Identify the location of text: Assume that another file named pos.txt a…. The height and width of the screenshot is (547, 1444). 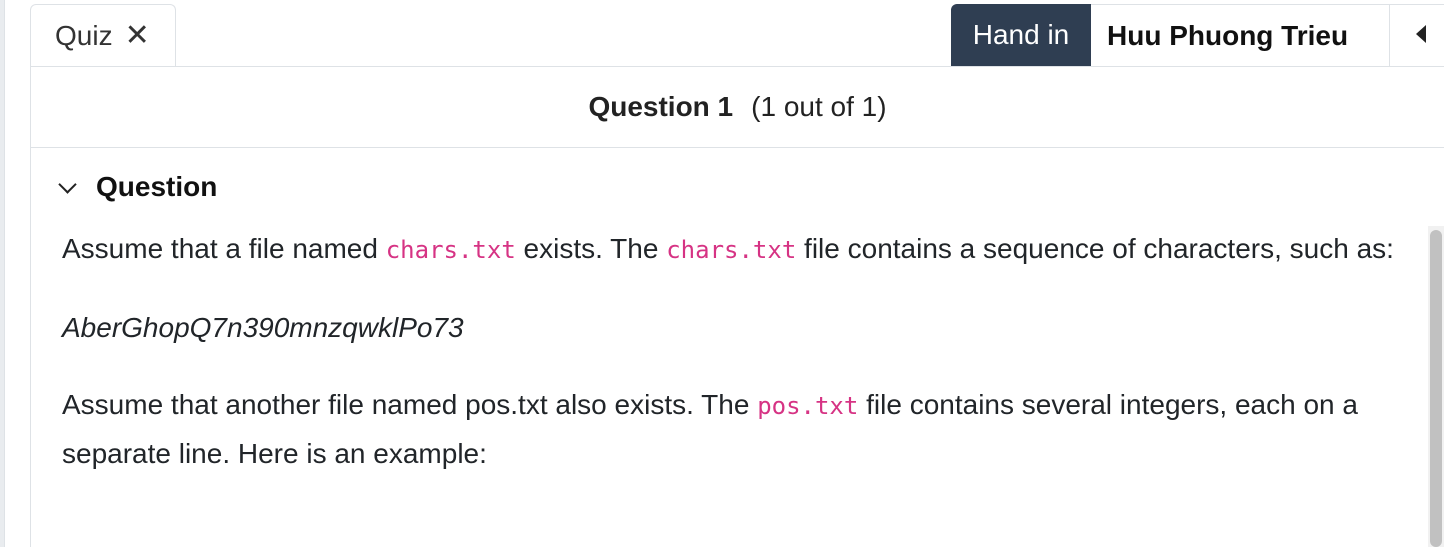
(410, 404).